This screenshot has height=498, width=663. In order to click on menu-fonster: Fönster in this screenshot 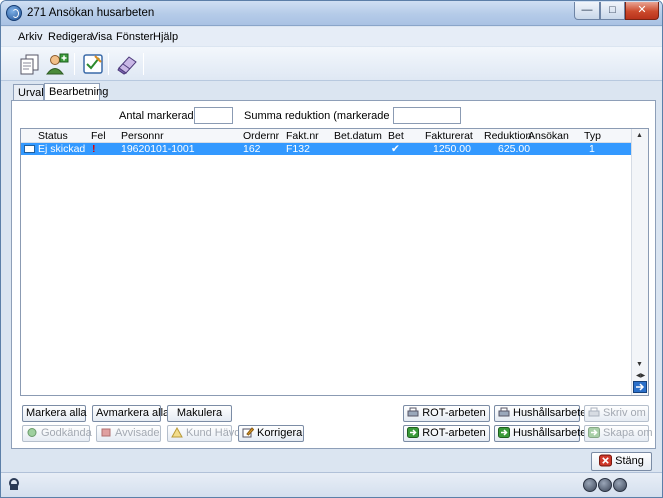, I will do `click(134, 37)`.